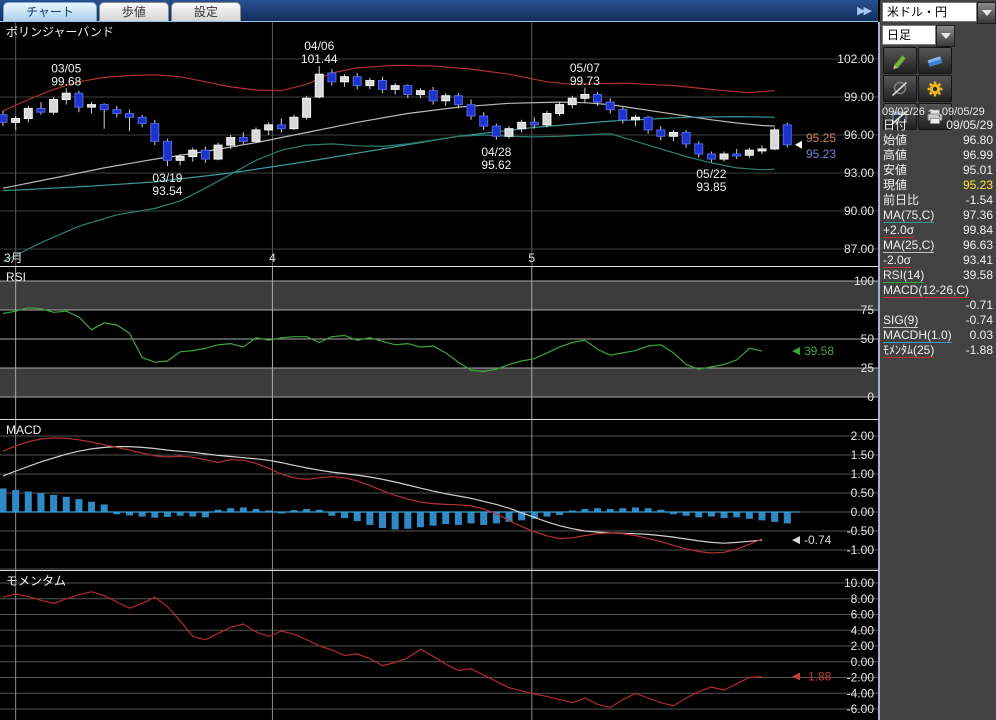  What do you see at coordinates (585, 68) in the screenshot?
I see `svg-text: 05/07` at bounding box center [585, 68].